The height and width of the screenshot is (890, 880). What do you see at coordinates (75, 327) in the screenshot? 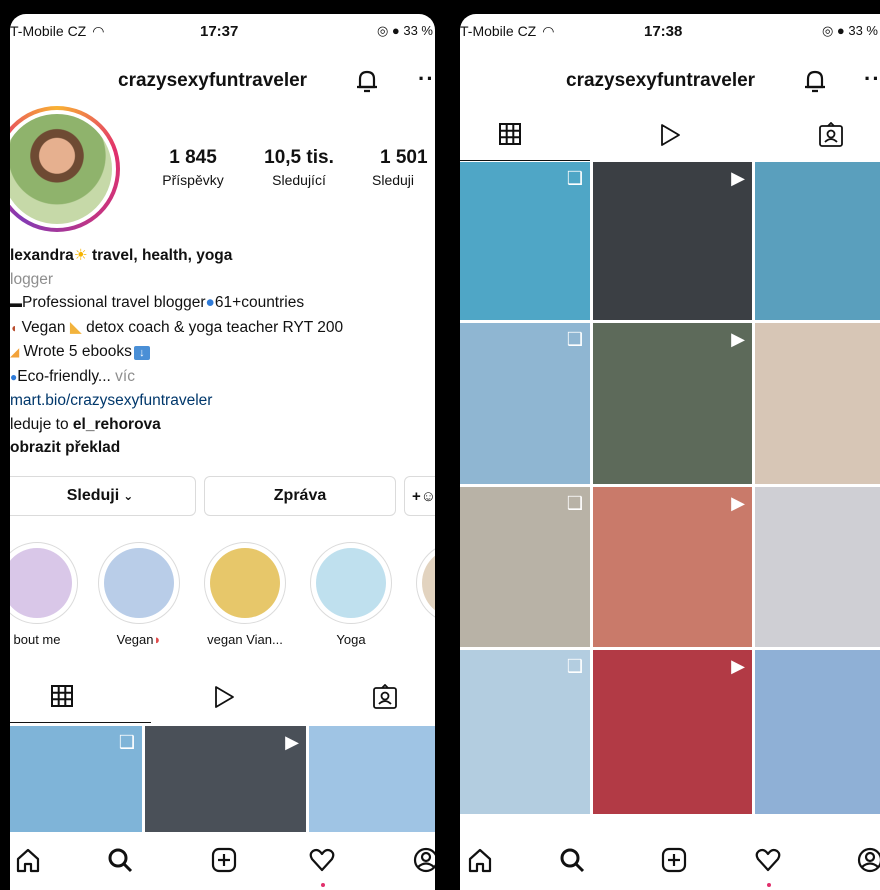
I see `flexed-arm-icon: ◣` at bounding box center [75, 327].